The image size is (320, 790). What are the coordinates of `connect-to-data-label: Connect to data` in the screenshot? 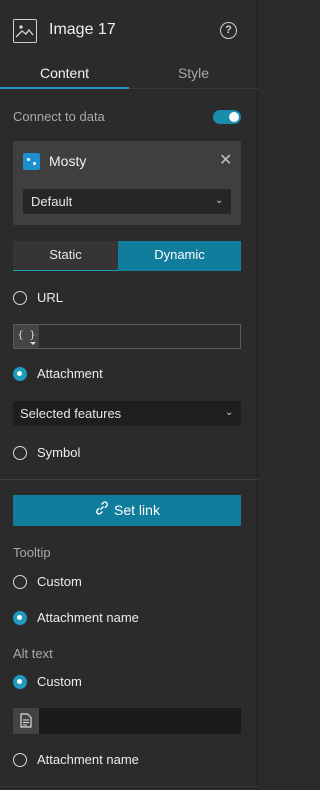 It's located at (59, 116).